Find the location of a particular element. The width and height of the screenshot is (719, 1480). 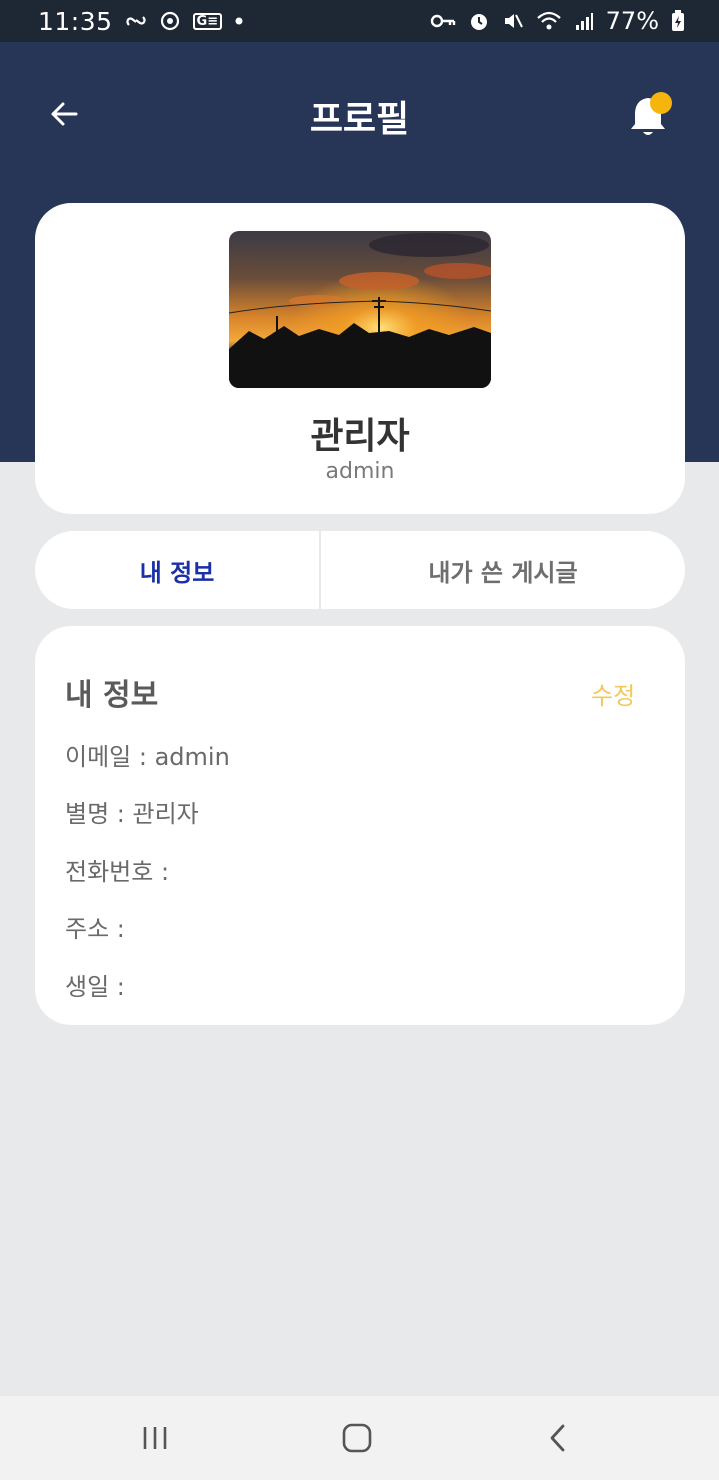

alarm-icon is located at coordinates (479, 21).